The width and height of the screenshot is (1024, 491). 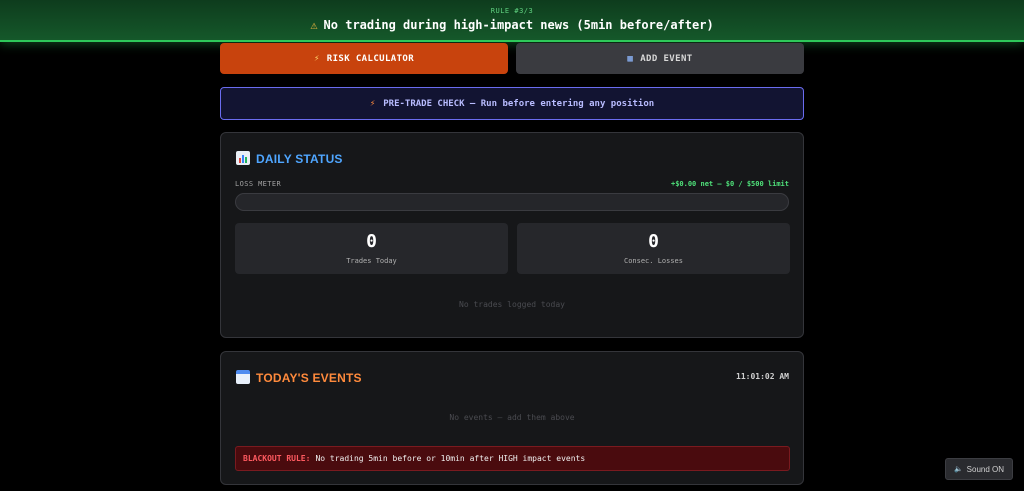 I want to click on warning-icon: ⚠, so click(x=314, y=25).